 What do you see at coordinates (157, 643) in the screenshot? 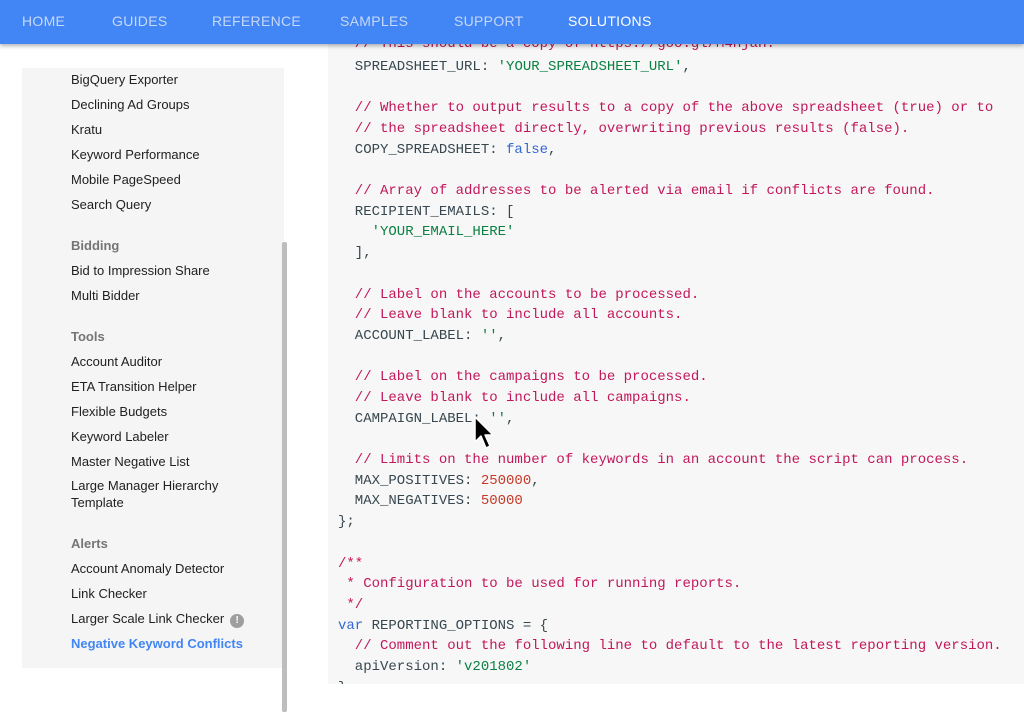
I see `sidebar-item-negative-keyword-conflicts: Negative Keyword Conflicts` at bounding box center [157, 643].